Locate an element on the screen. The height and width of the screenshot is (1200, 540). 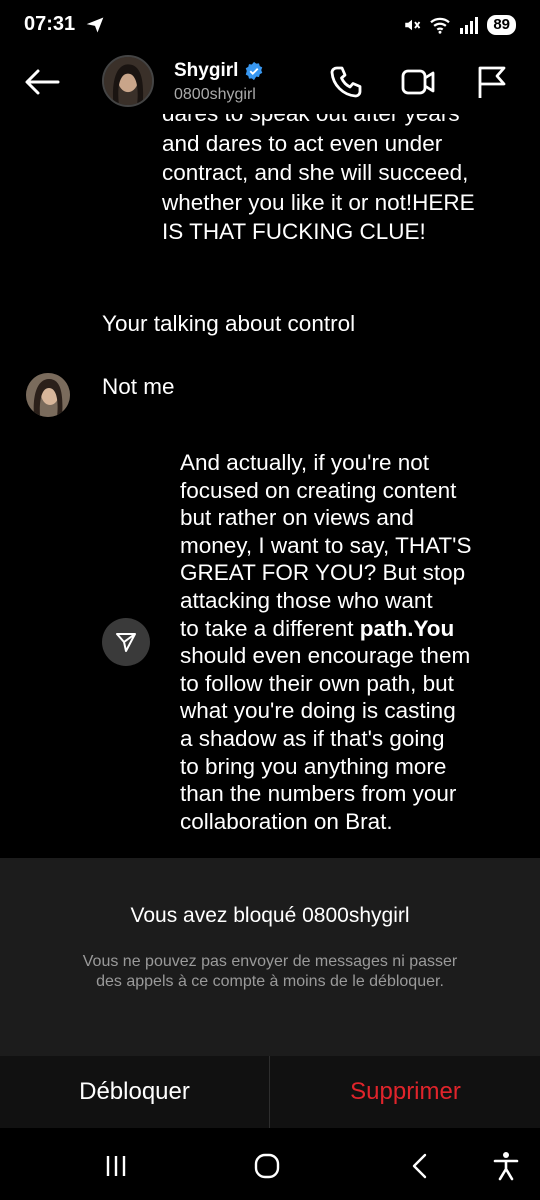
avatar is located at coordinates (128, 81).